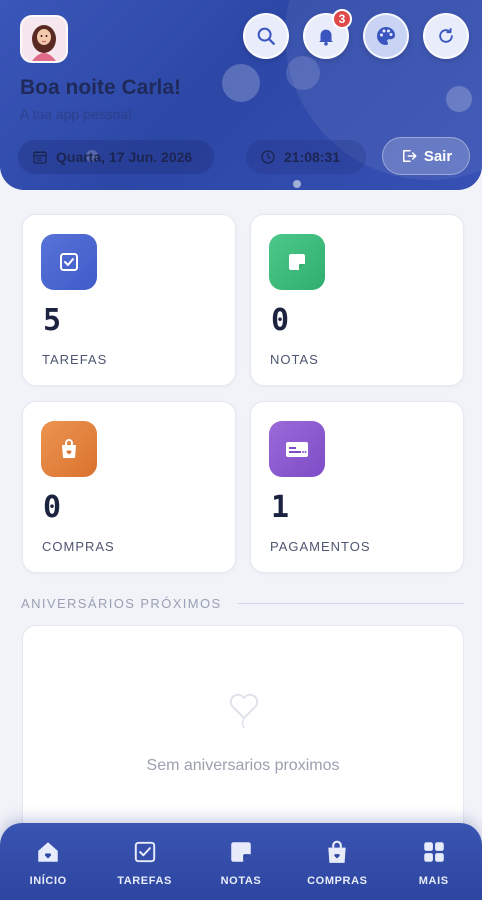  Describe the element at coordinates (78, 546) in the screenshot. I see `shopping-label: COMPRAS` at that location.